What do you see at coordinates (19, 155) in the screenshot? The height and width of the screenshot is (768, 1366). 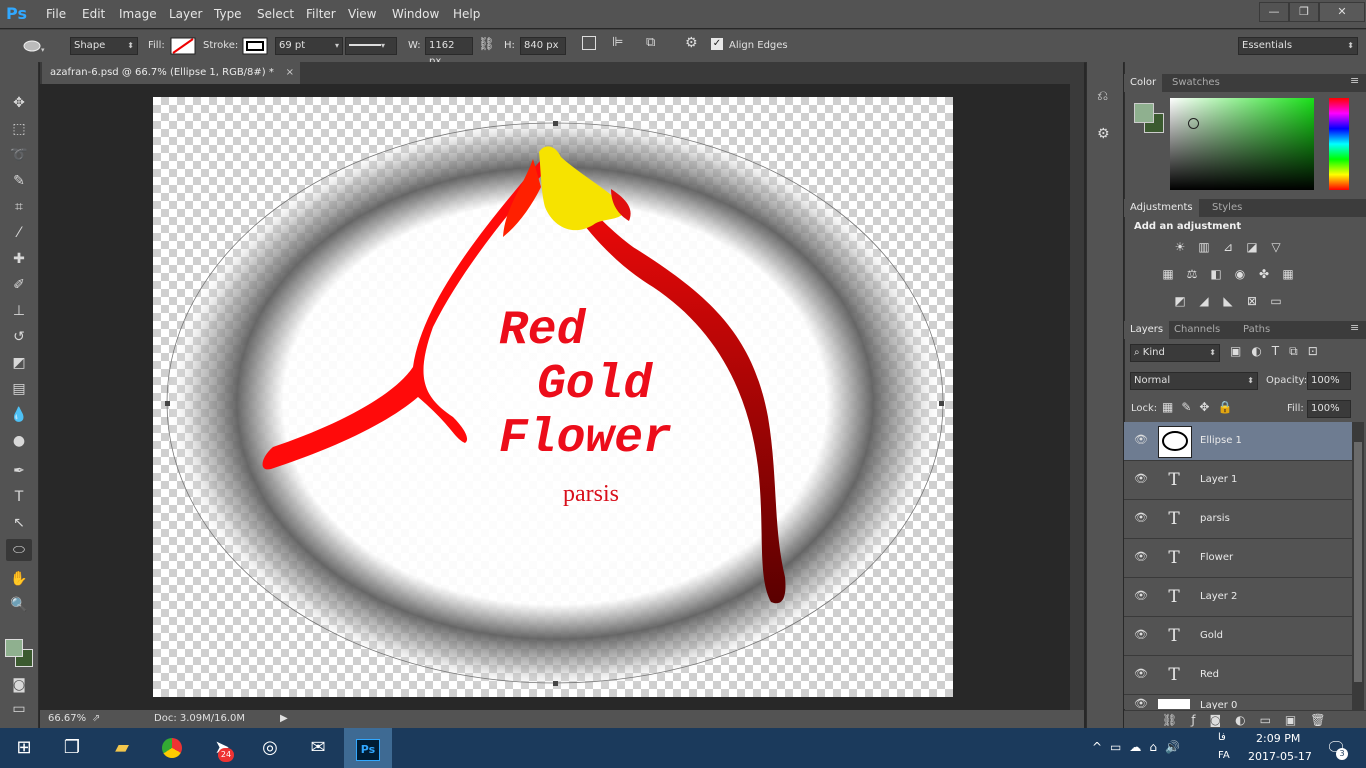 I see `lasso-tool-icon: ➰` at bounding box center [19, 155].